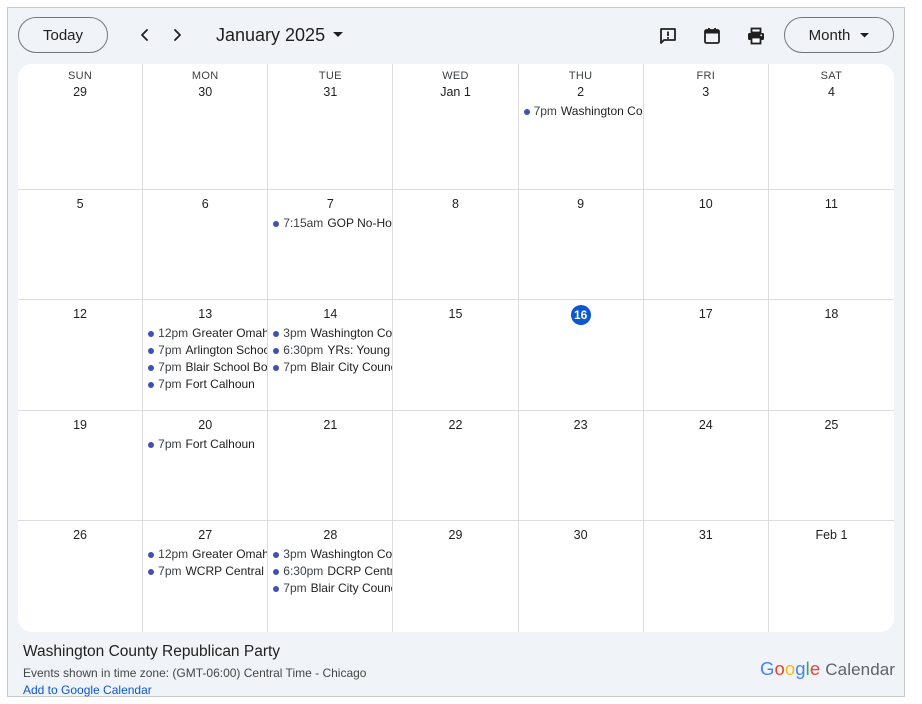  Describe the element at coordinates (303, 350) in the screenshot. I see `event-time: 6:30pm` at that location.